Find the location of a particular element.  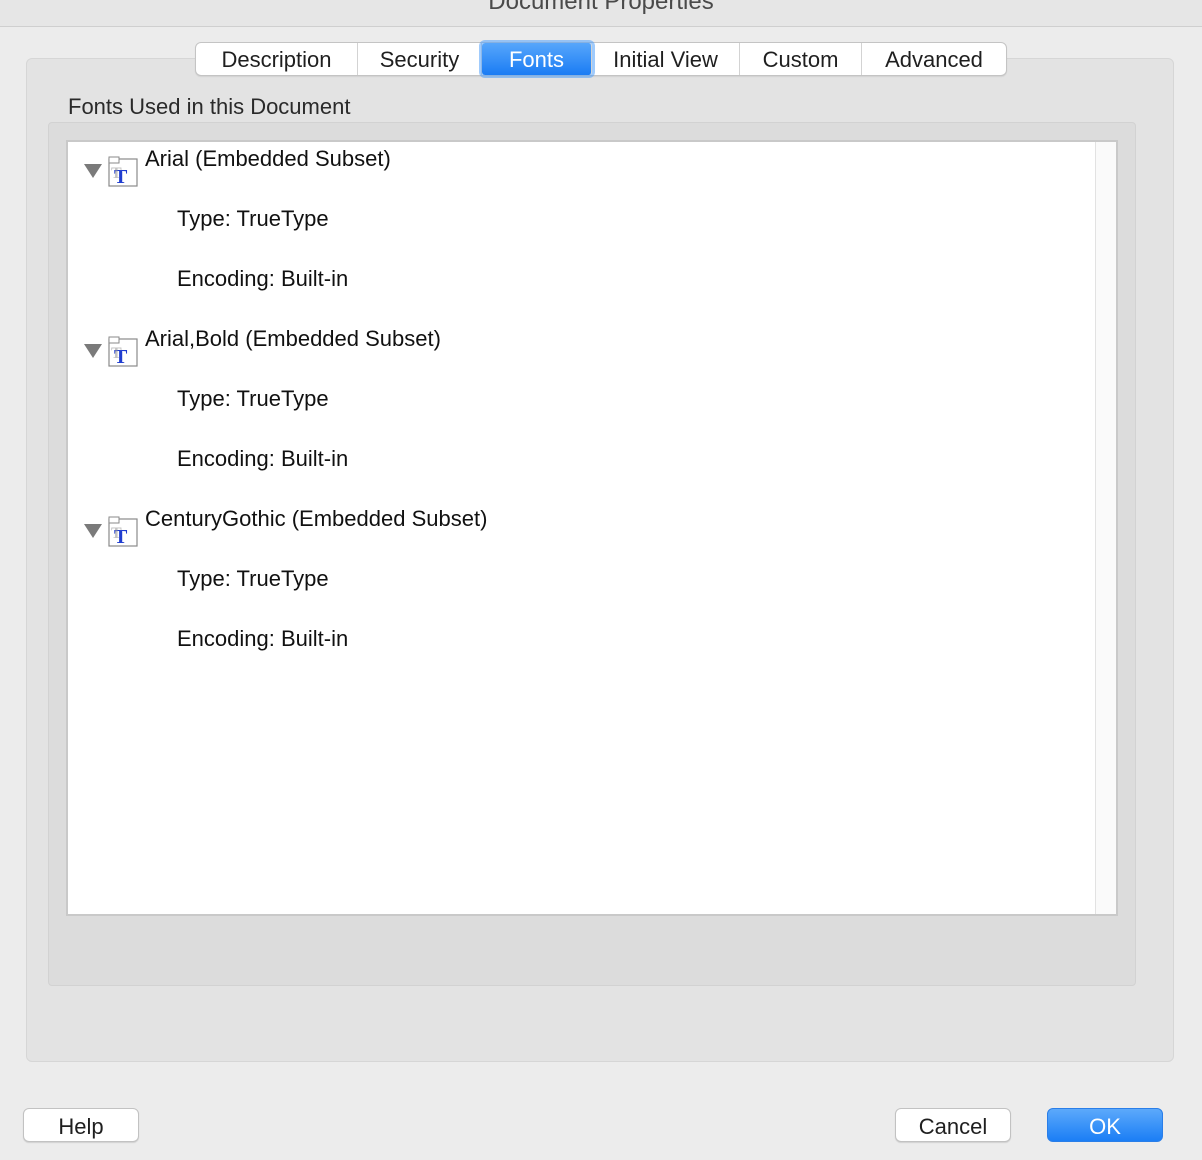

tab-initial-view: Initial View is located at coordinates (666, 59).